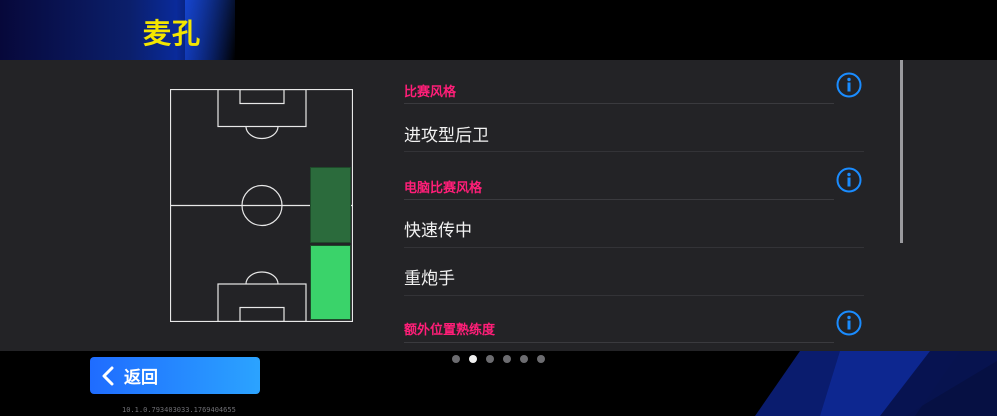 The width and height of the screenshot is (997, 416). I want to click on zone-rb-lower, so click(330, 282).